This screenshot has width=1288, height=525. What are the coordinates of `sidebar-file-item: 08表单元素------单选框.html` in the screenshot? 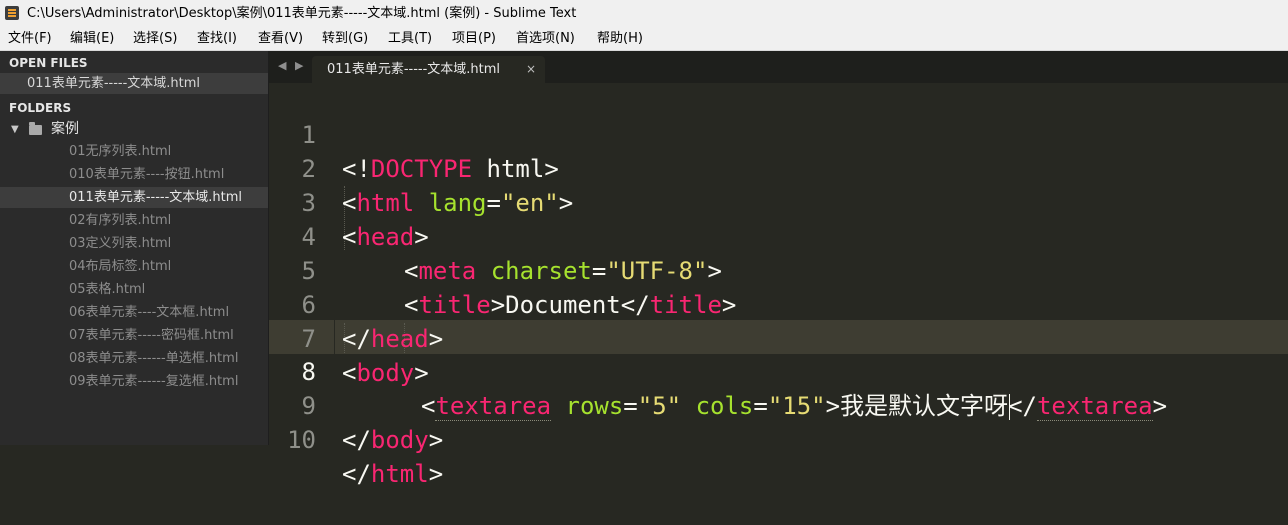 It's located at (134, 358).